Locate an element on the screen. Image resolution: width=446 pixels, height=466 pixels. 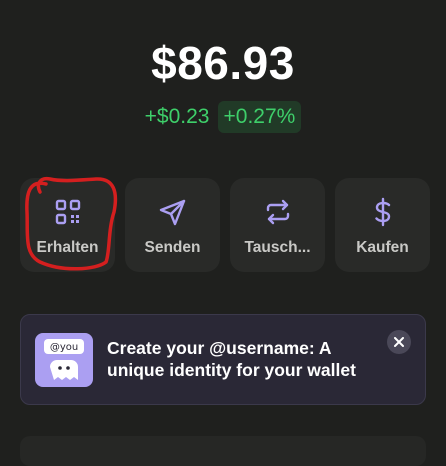
change-percent-badge: +0.27% is located at coordinates (259, 117).